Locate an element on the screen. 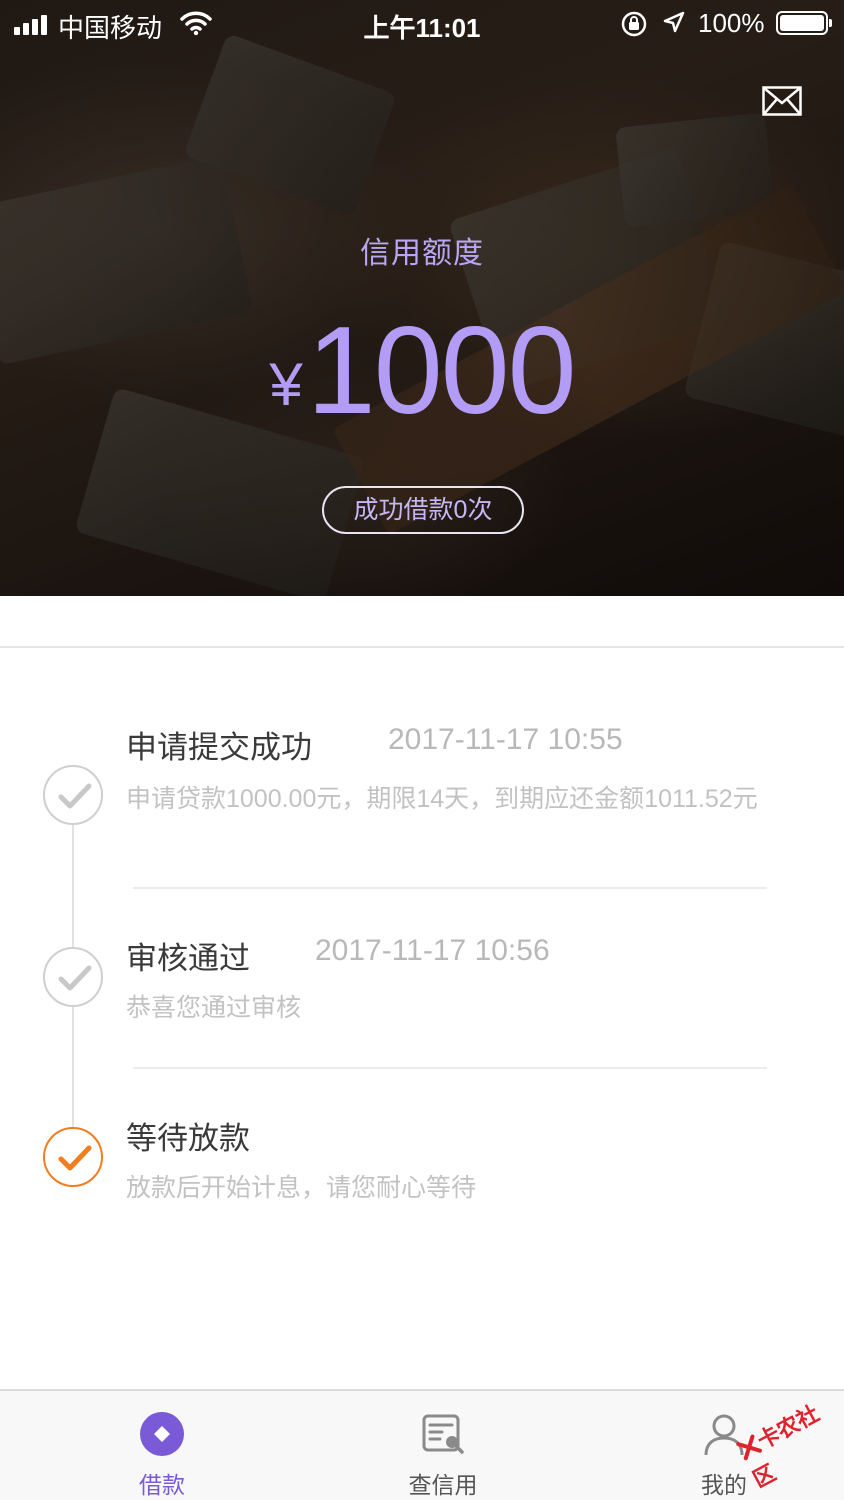 Image resolution: width=844 pixels, height=1500 pixels. location-icon is located at coordinates (674, 22).